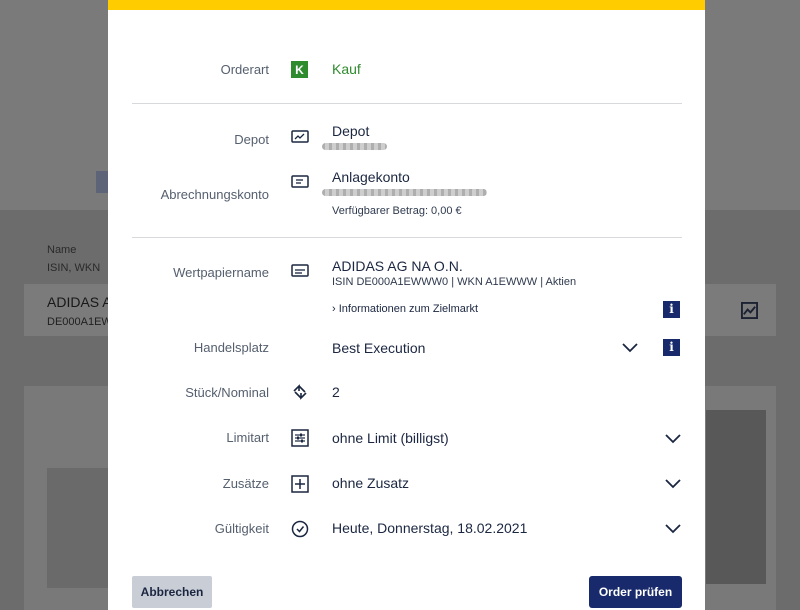  I want to click on column-header-name: Name, so click(62, 250).